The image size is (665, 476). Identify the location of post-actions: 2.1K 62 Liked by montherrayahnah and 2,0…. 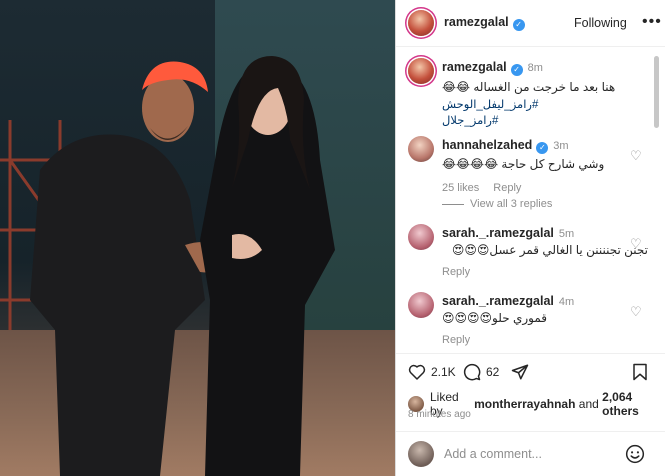
(530, 386).